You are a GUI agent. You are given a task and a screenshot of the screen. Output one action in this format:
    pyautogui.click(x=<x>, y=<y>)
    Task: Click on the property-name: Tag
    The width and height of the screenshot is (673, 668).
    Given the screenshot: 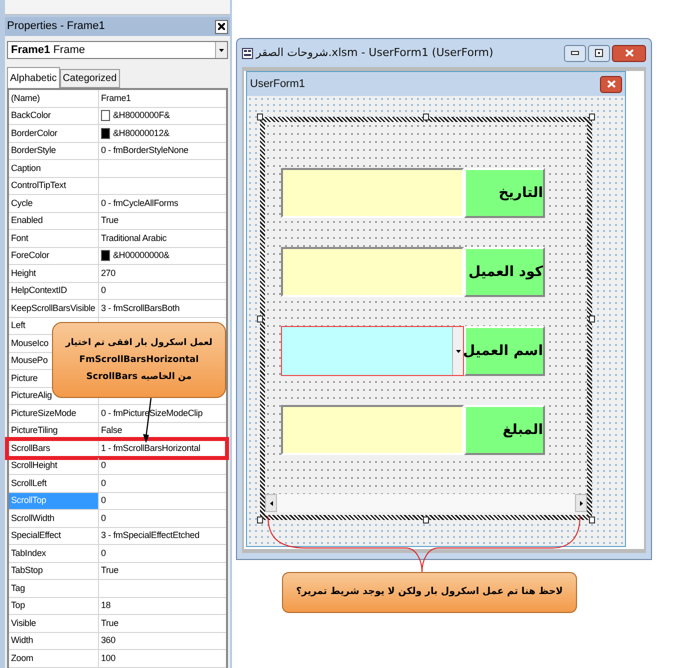 What is the action you would take?
    pyautogui.click(x=18, y=588)
    